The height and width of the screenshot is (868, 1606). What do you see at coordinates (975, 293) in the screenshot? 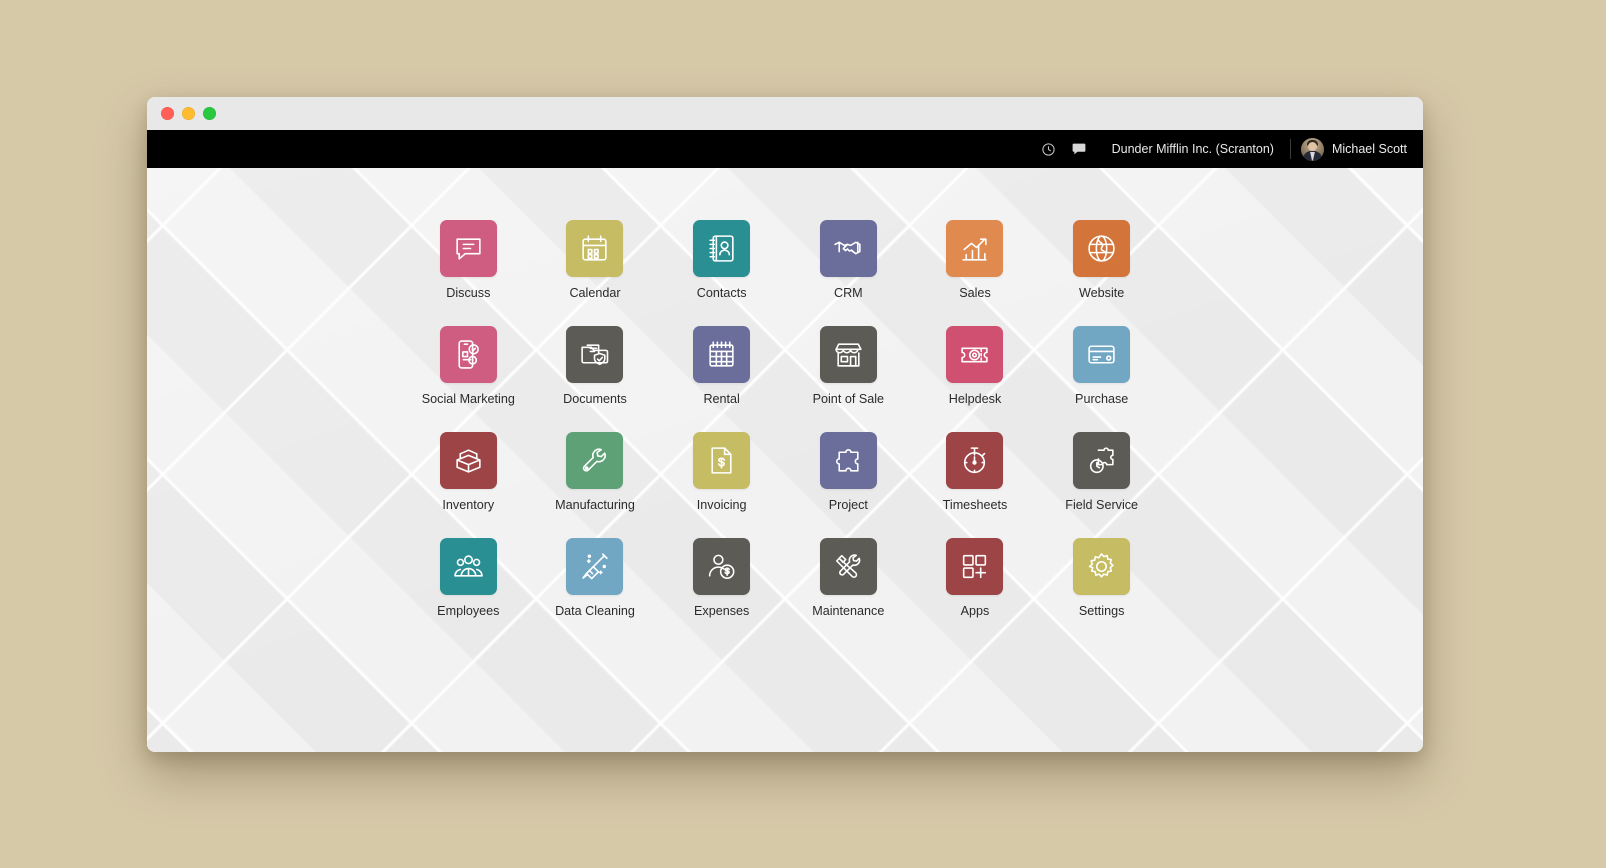
I see `app-label: Sales` at bounding box center [975, 293].